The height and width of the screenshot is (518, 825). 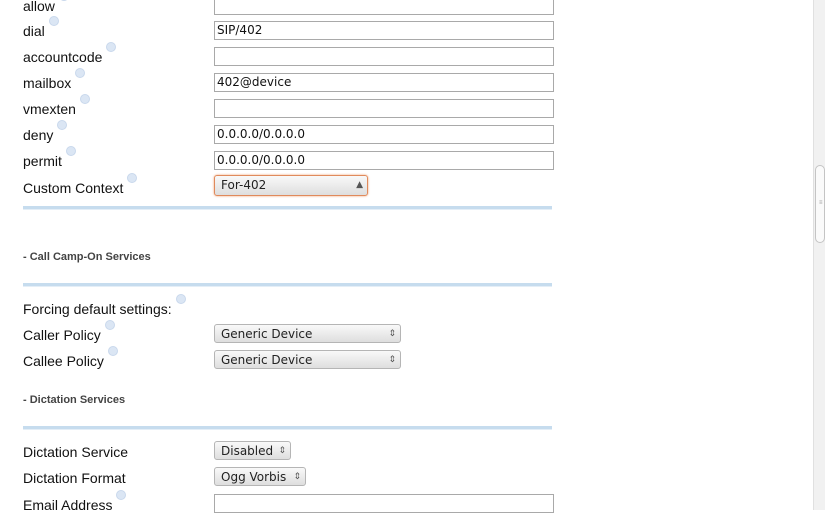 What do you see at coordinates (54, 80) in the screenshot?
I see `mailbox-label: mailbox` at bounding box center [54, 80].